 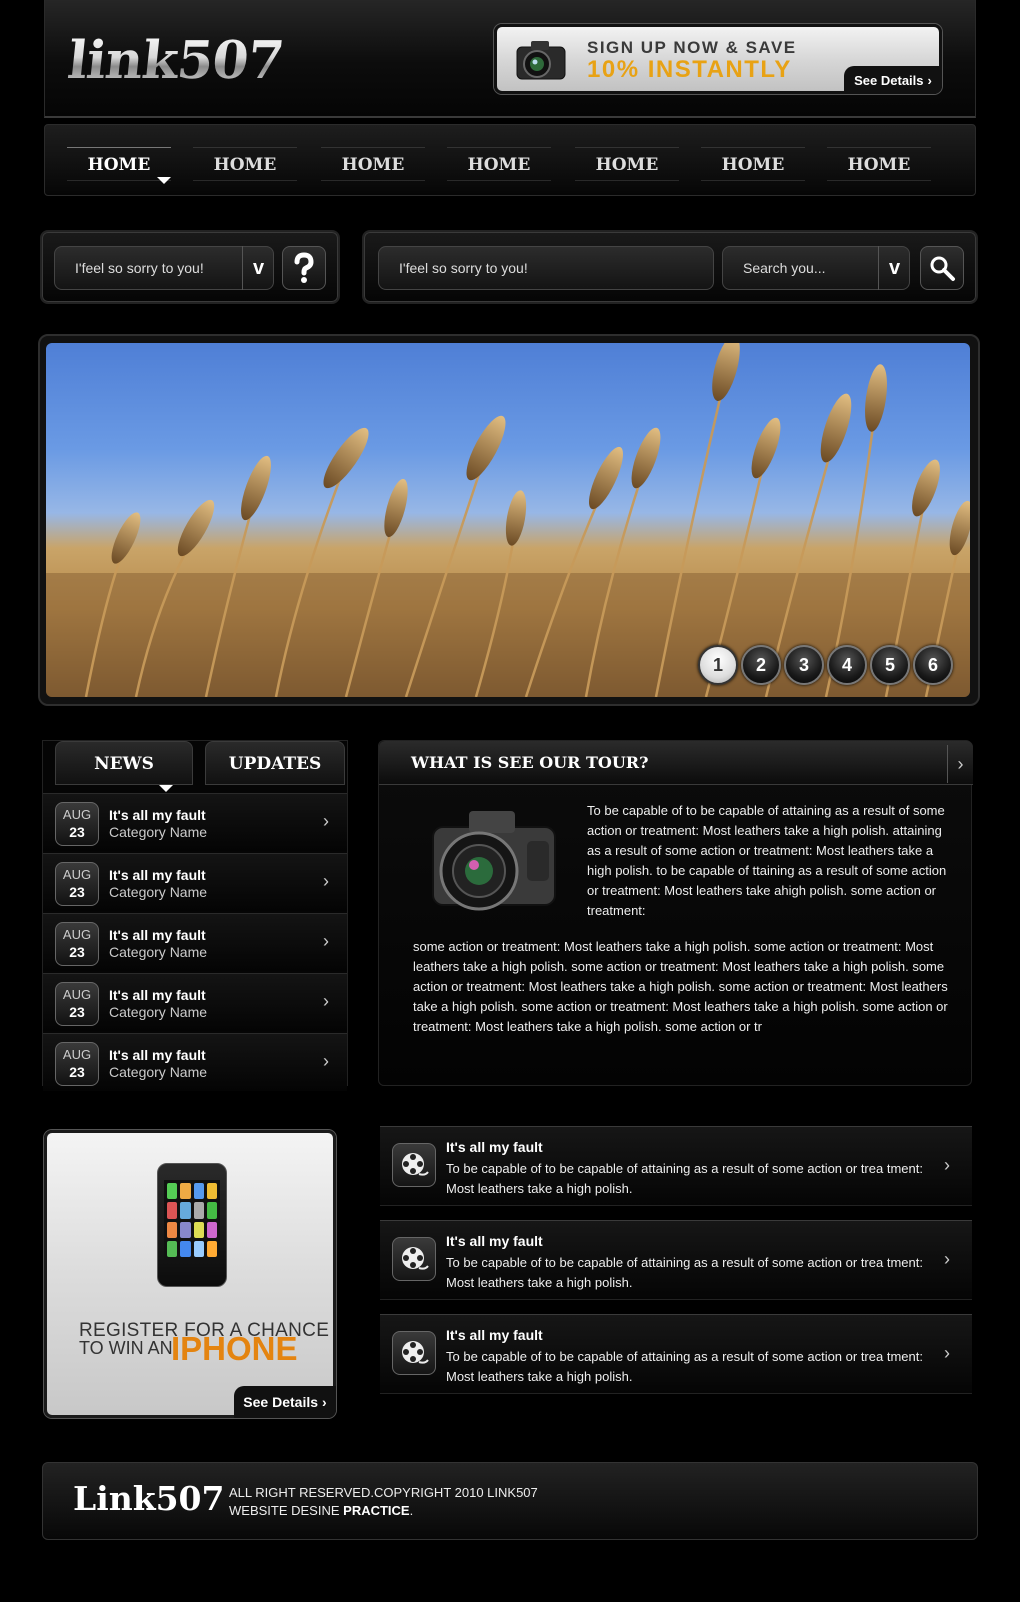 What do you see at coordinates (376, 1510) in the screenshot?
I see `credit-emphasis: PRACTICE` at bounding box center [376, 1510].